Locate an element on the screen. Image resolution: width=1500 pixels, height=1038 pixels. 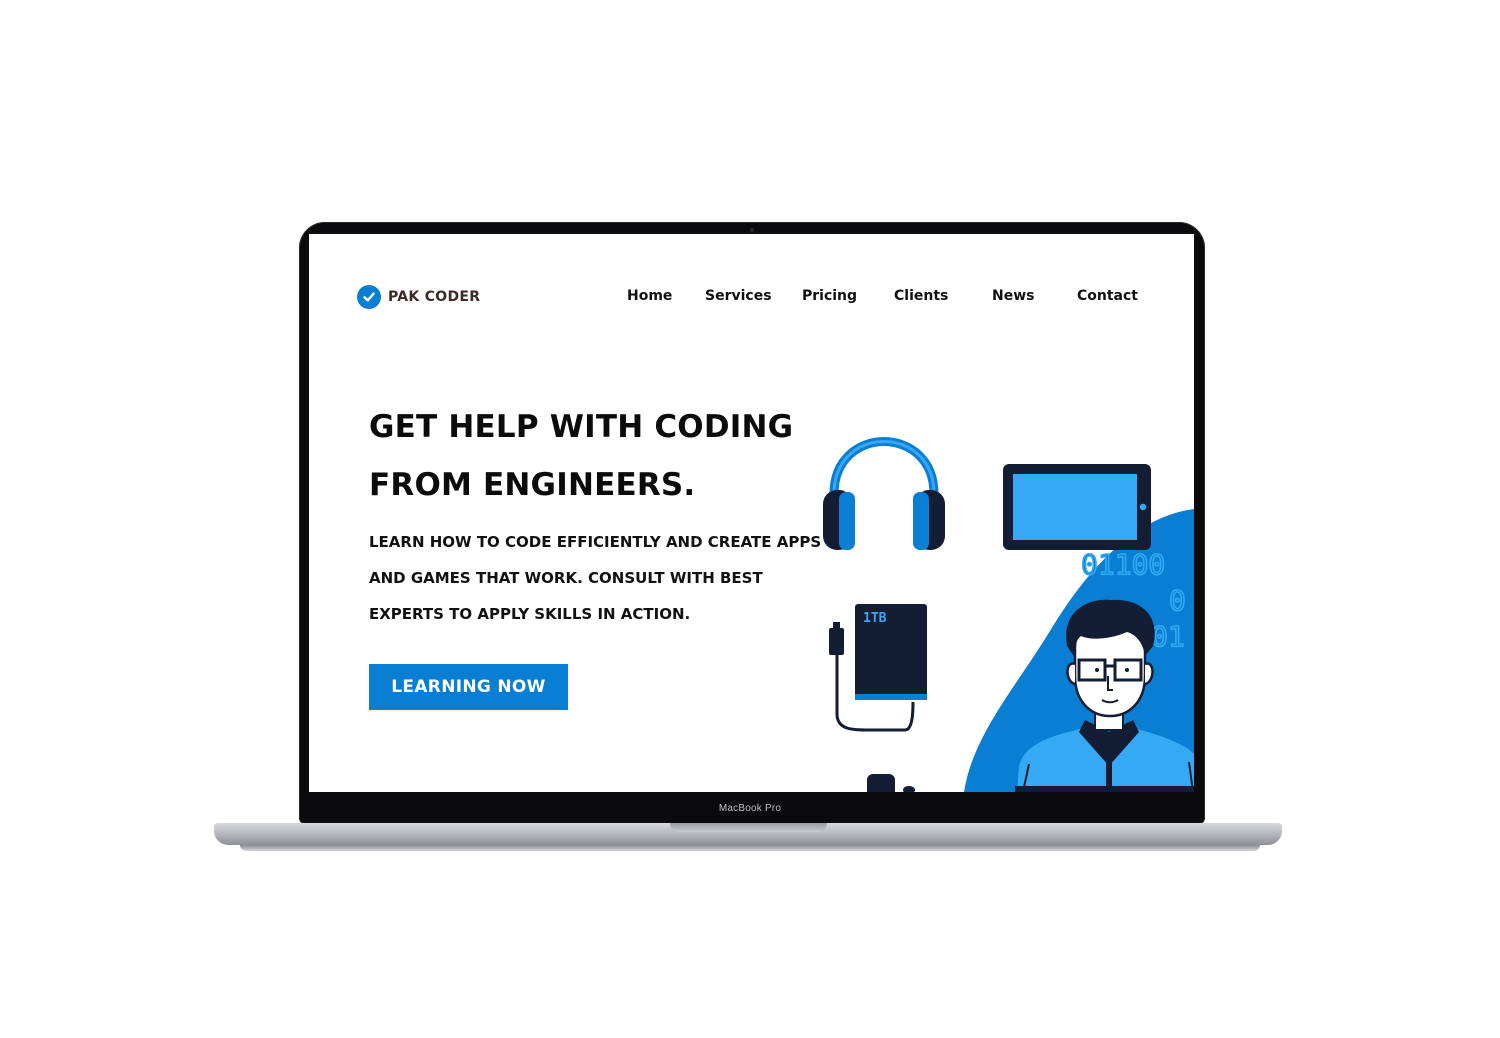
nav-pricing: Pricing is located at coordinates (829, 296).